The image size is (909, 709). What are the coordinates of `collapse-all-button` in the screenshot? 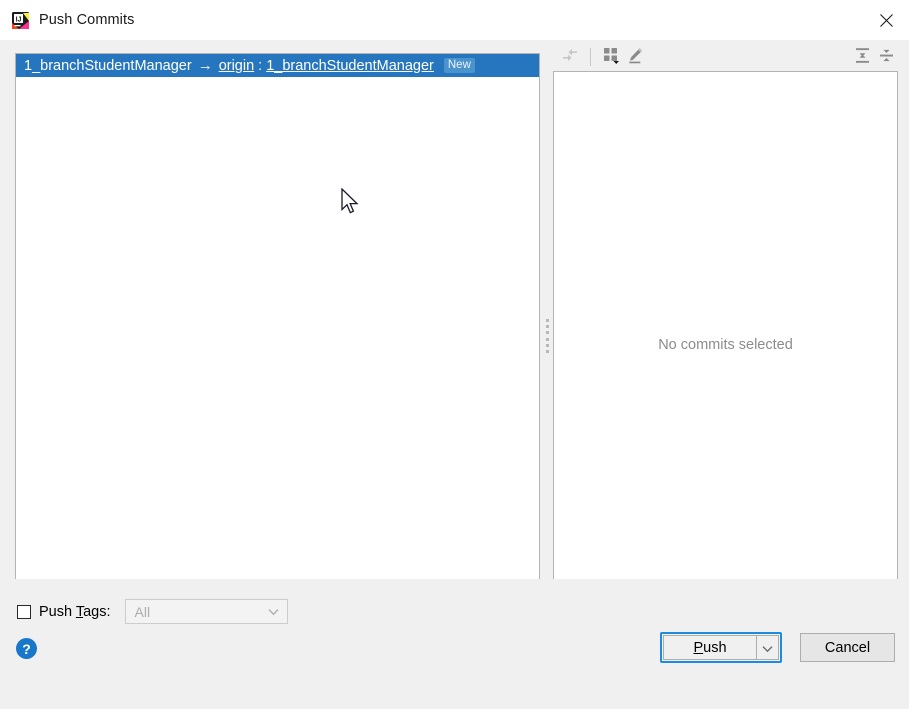 It's located at (886, 57).